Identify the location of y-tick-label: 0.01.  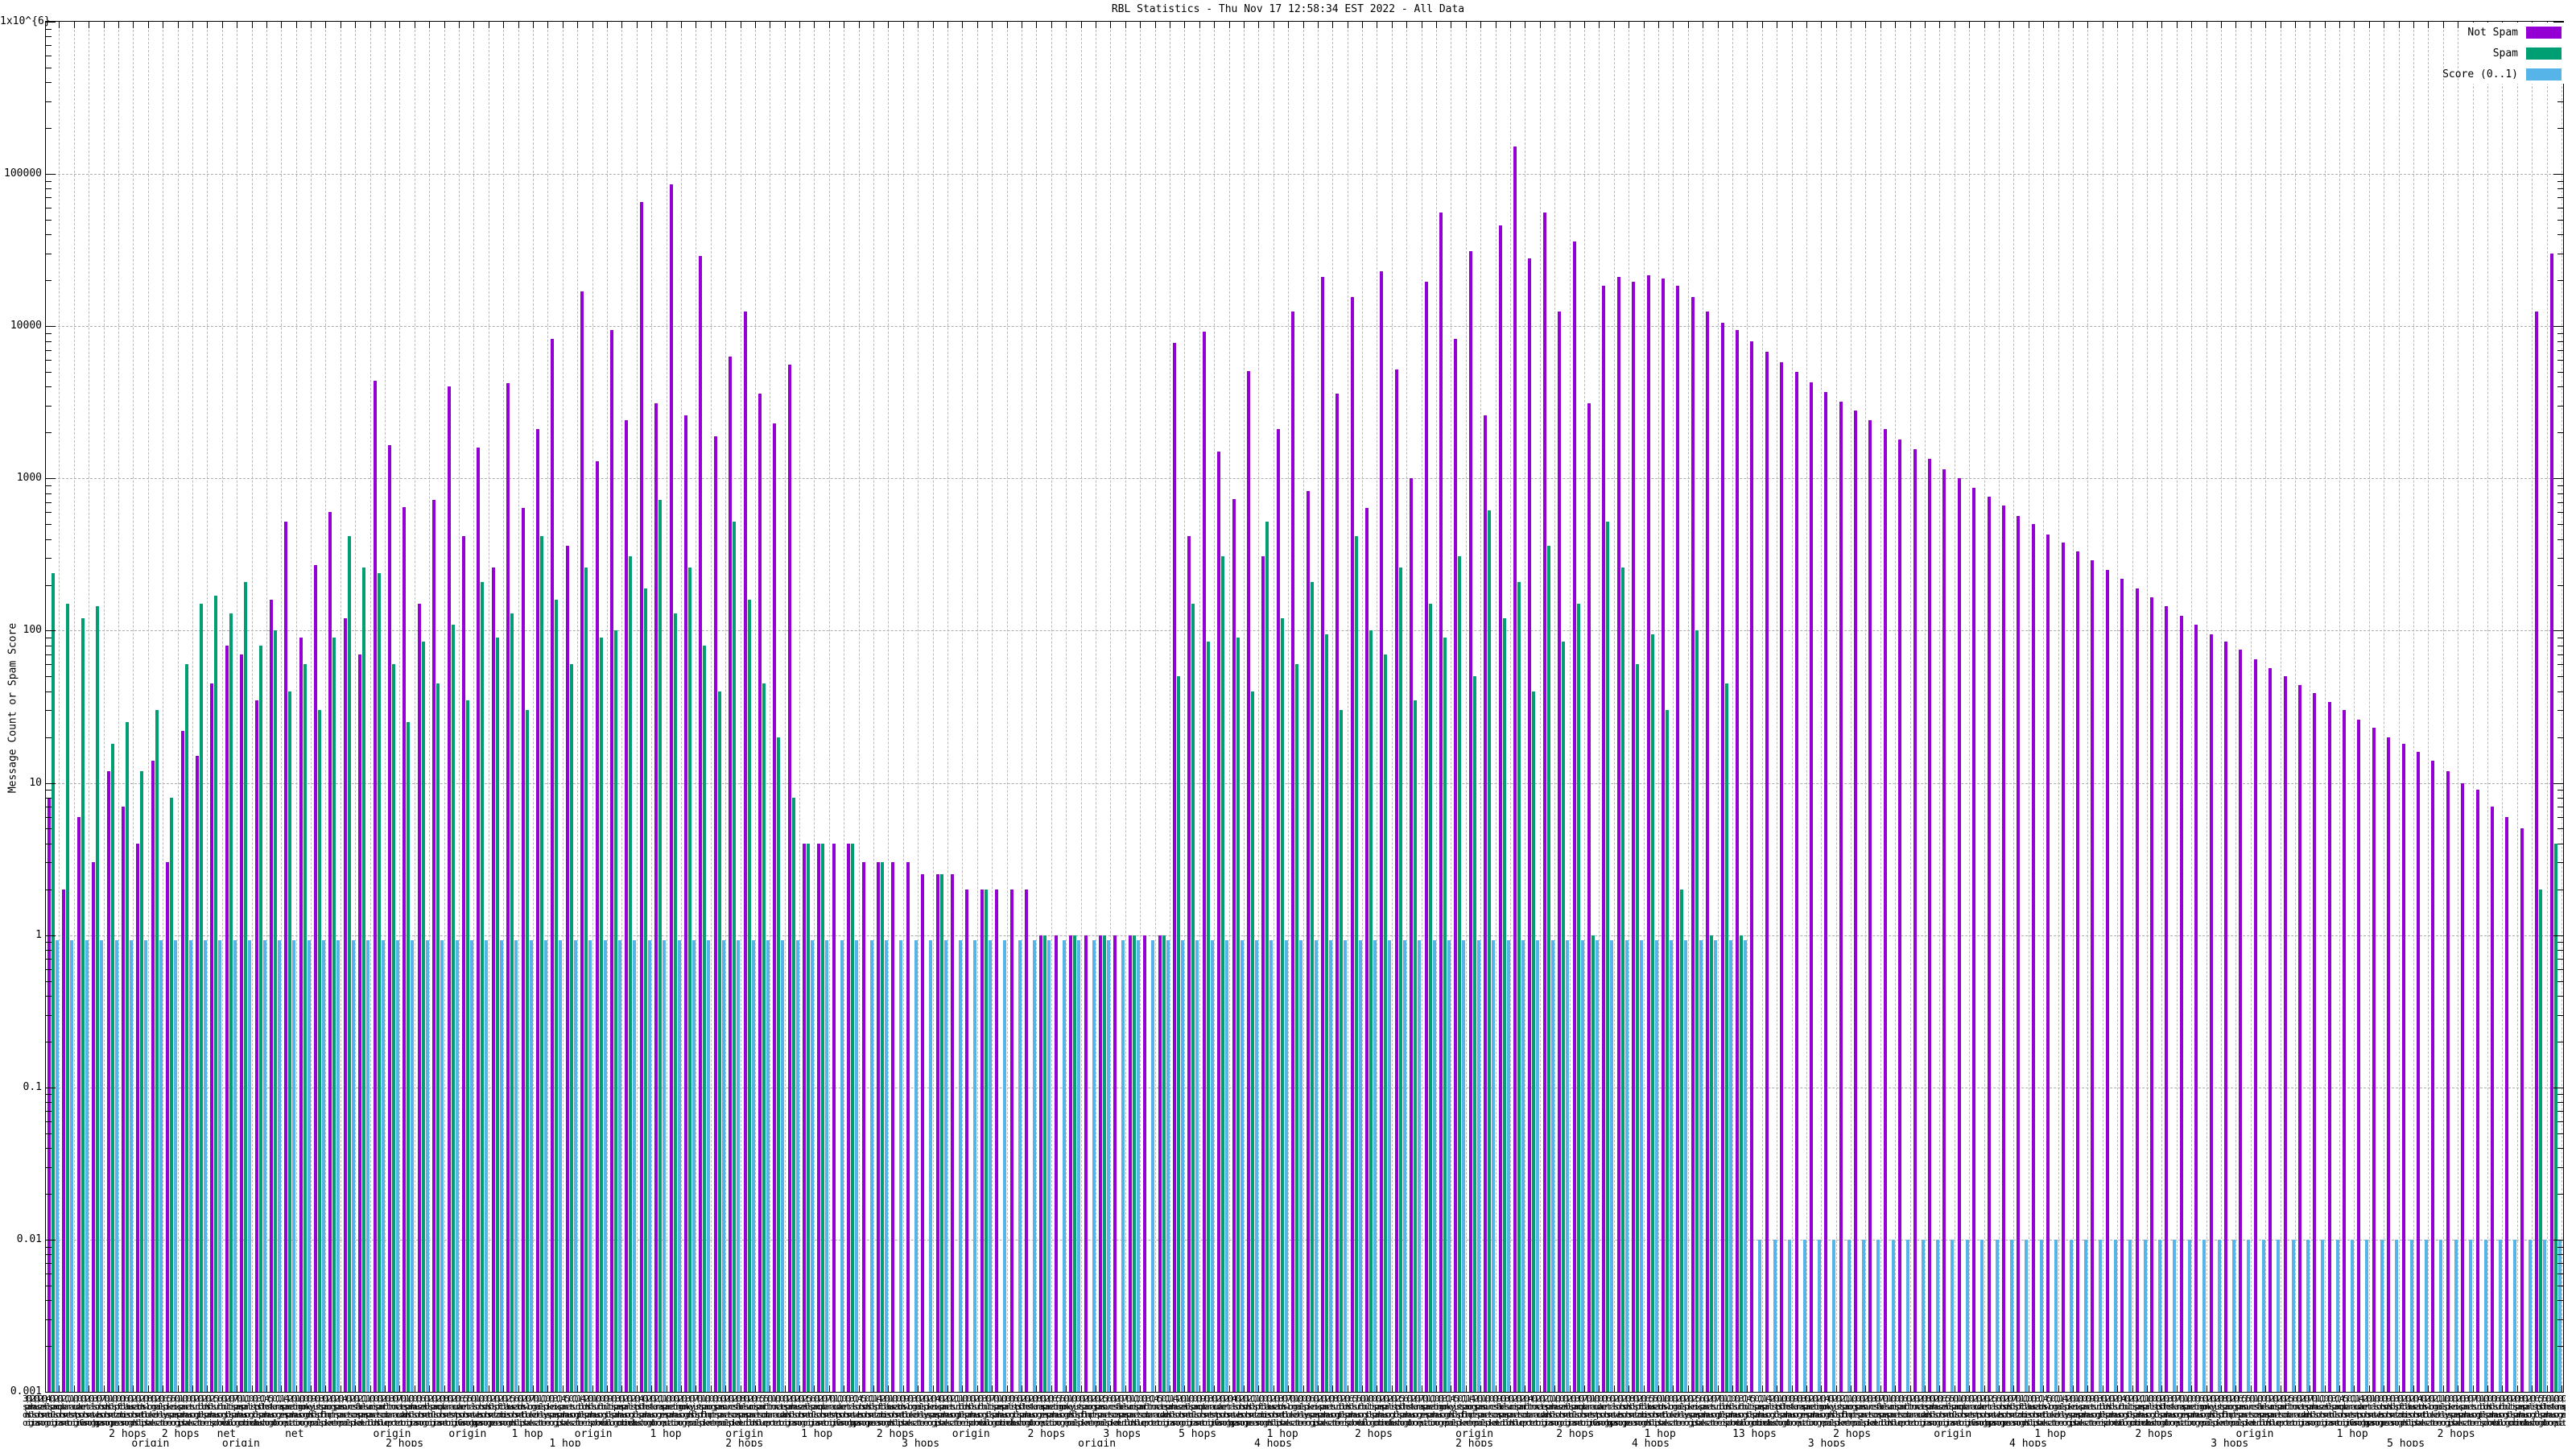
(29, 1239).